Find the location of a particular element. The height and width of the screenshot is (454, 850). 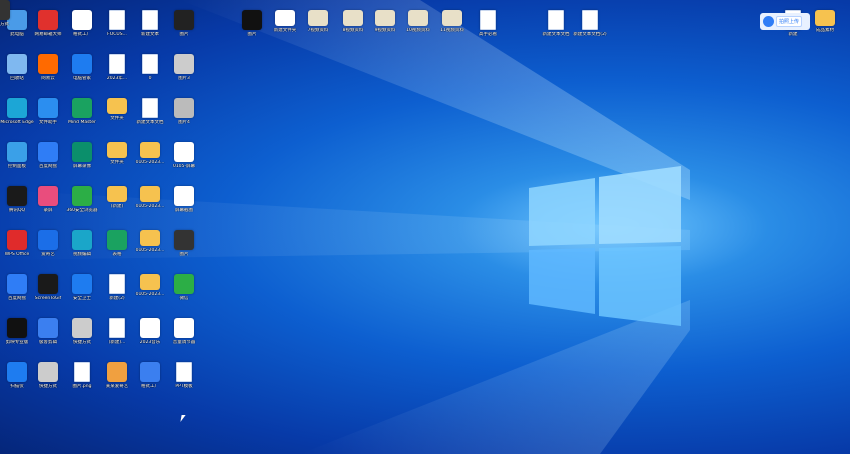

desktop-icon-label: 屏幕截图 is located at coordinates (184, 210).